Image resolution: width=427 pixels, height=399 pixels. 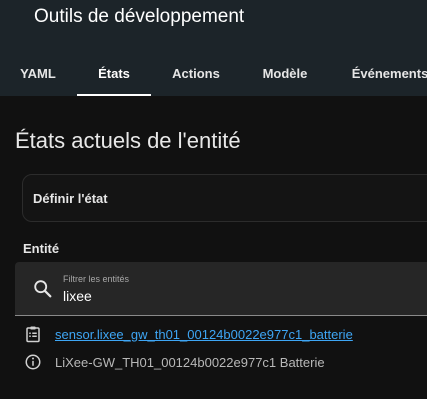 I want to click on entity-result-row: LiXee-GW_TH01_00124b0022e977c1 Batterie, so click(x=174, y=362).